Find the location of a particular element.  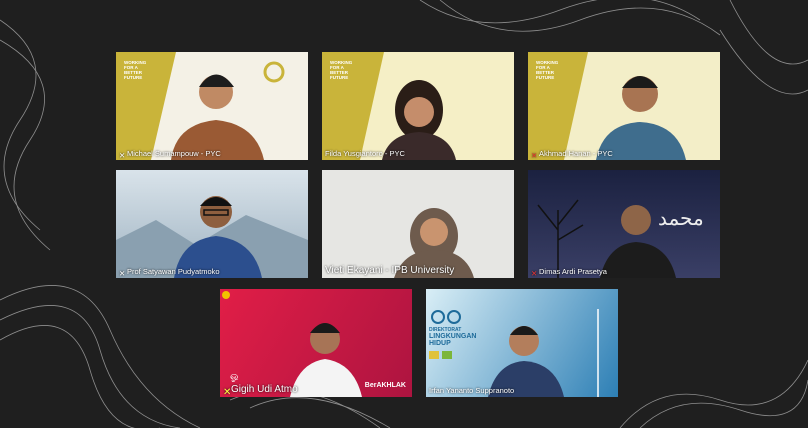

video-tile-4: ✕ Prof Satyawan Pudyatmoko is located at coordinates (212, 224).